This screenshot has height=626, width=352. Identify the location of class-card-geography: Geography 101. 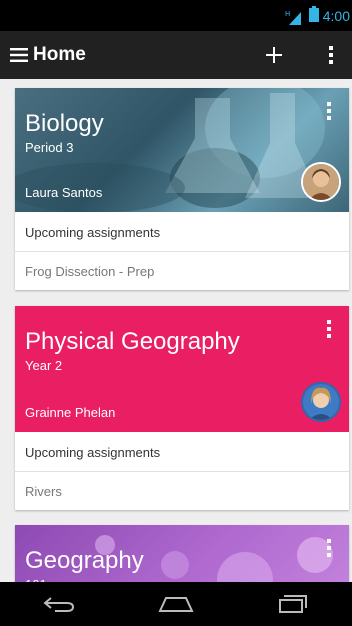
(182, 553).